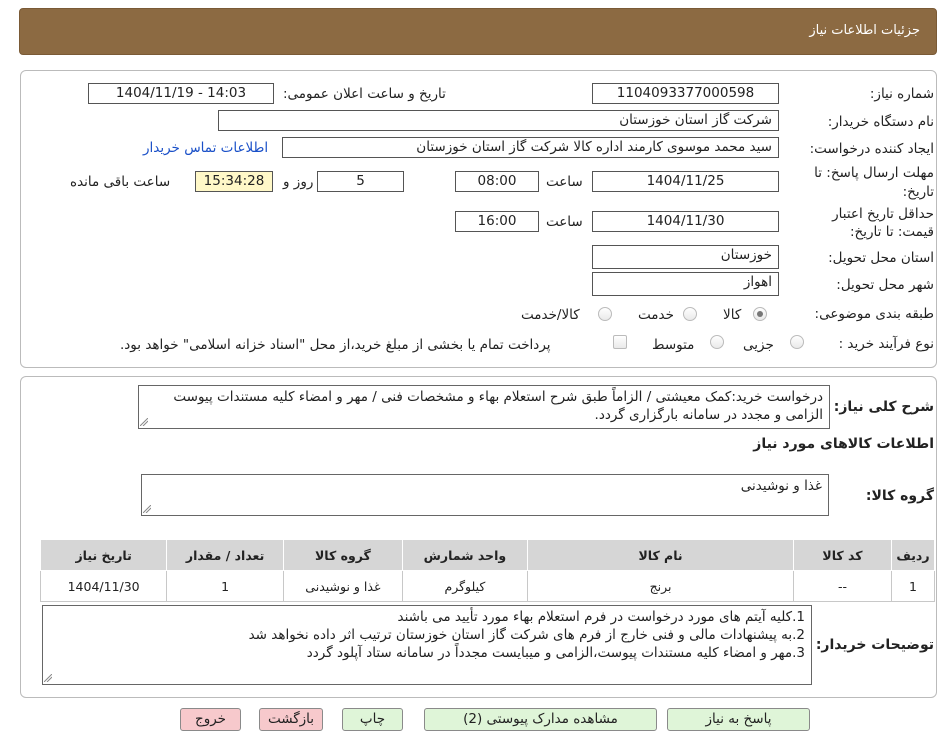 This screenshot has width=951, height=753. What do you see at coordinates (685, 257) in the screenshot?
I see `province-field: خوزستان` at bounding box center [685, 257].